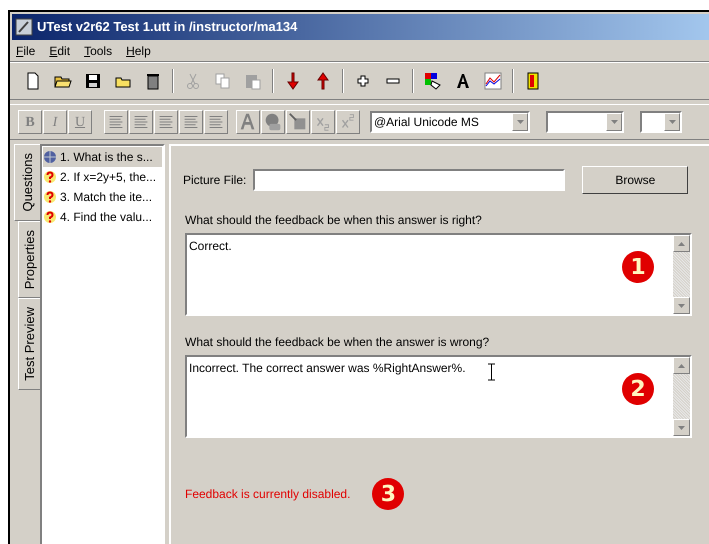 The width and height of the screenshot is (709, 544). Describe the element at coordinates (214, 180) in the screenshot. I see `field-label: Picture File:` at that location.